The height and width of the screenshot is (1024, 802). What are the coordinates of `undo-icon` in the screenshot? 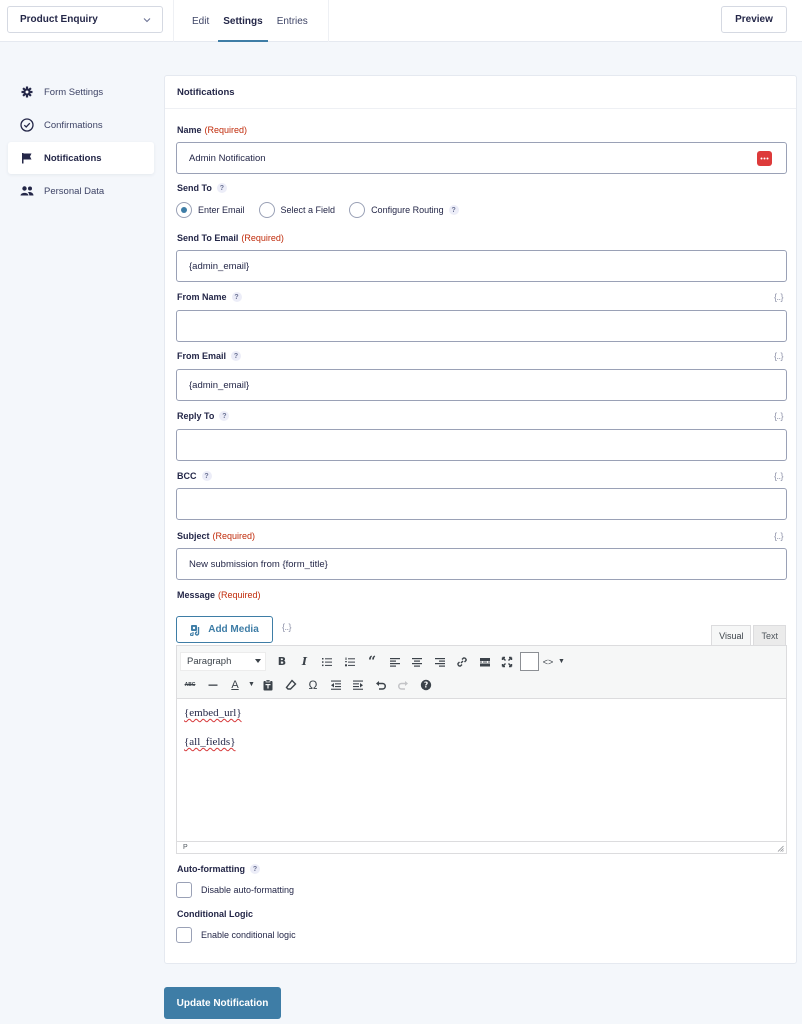 It's located at (381, 685).